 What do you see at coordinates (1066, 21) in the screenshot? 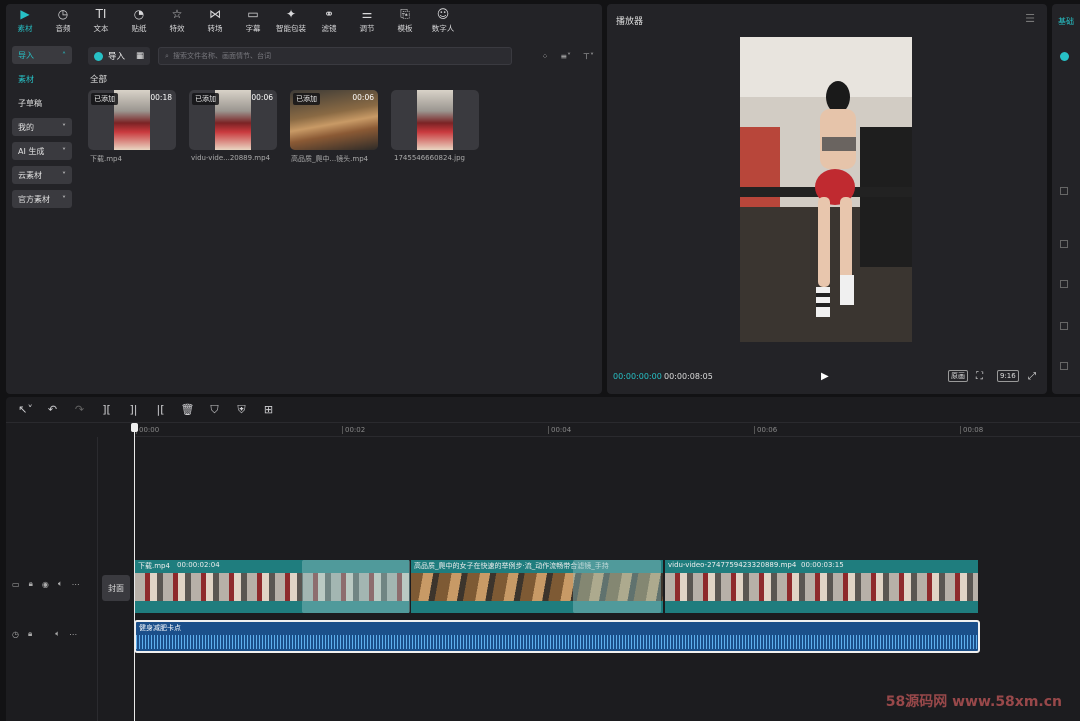
I see `props-tab-basic: 基础` at bounding box center [1066, 21].